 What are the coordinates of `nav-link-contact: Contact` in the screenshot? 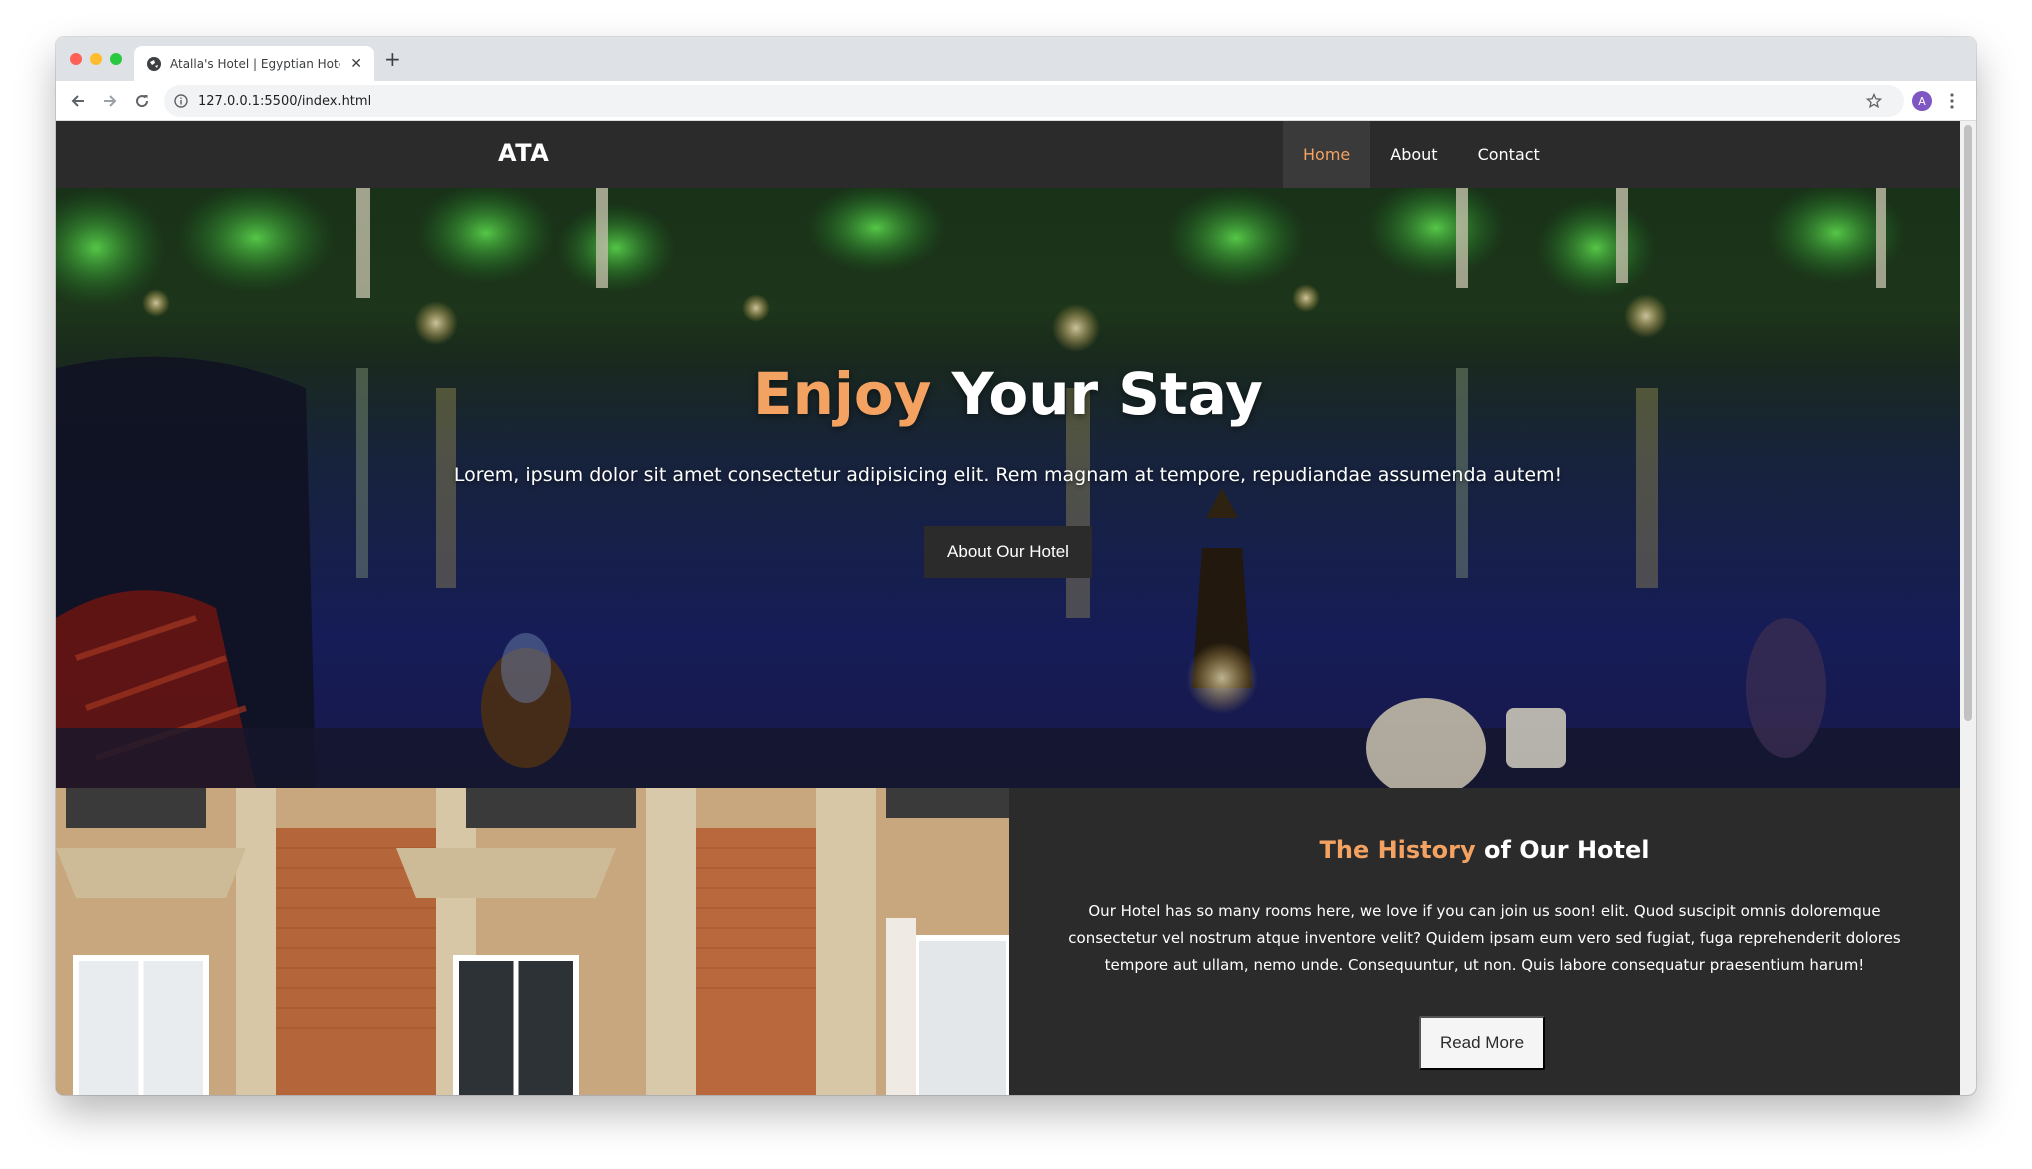 It's located at (1509, 154).